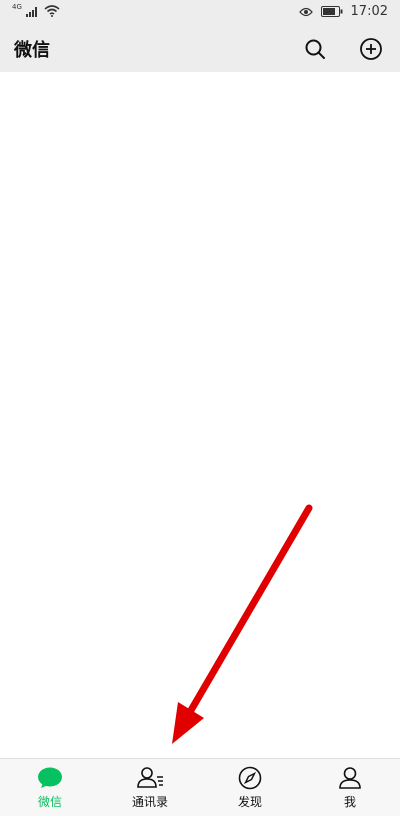 The width and height of the screenshot is (400, 816). I want to click on search-icon, so click(315, 49).